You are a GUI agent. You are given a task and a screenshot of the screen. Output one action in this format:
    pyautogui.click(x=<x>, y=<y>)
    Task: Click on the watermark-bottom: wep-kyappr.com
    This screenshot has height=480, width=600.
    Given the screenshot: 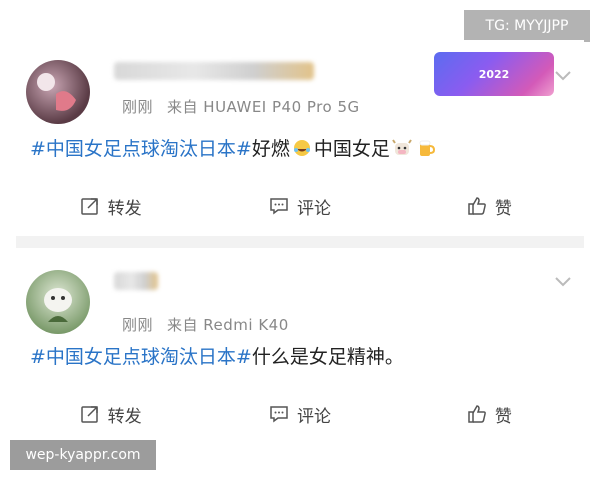 What is the action you would take?
    pyautogui.click(x=83, y=455)
    